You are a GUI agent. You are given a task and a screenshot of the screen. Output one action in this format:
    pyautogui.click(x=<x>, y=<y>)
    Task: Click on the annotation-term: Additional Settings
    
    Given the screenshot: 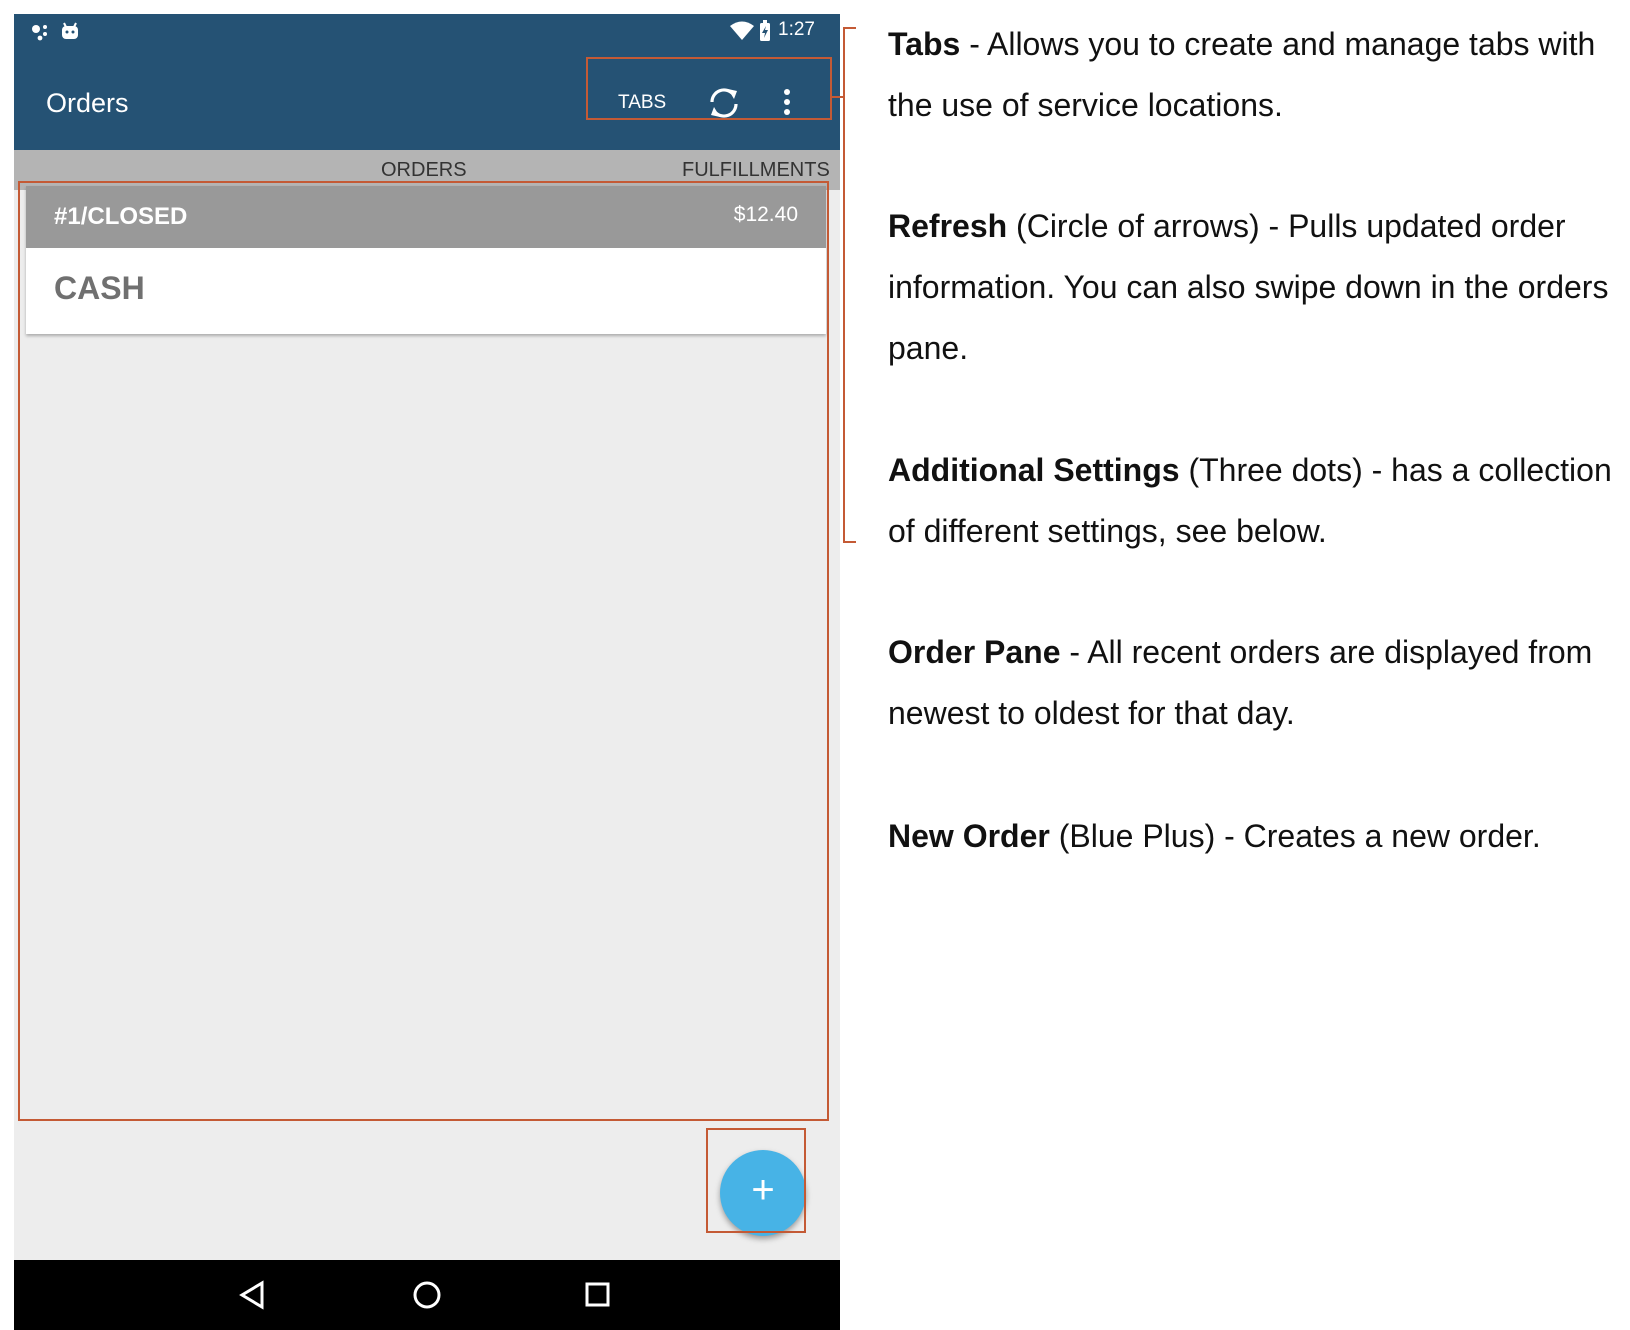 What is the action you would take?
    pyautogui.click(x=1034, y=470)
    